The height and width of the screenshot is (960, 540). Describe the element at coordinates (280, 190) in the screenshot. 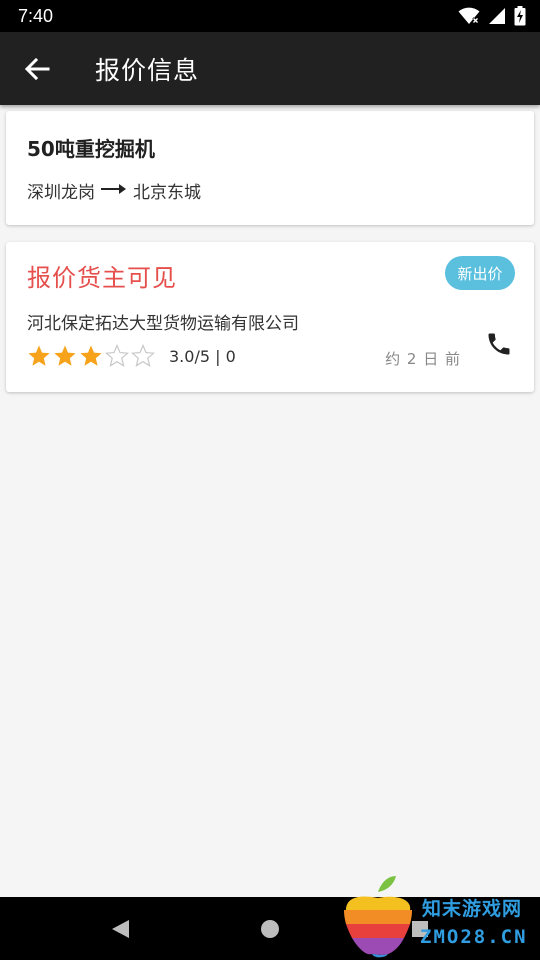

I see `route: 深圳龙岗 北京东城` at that location.